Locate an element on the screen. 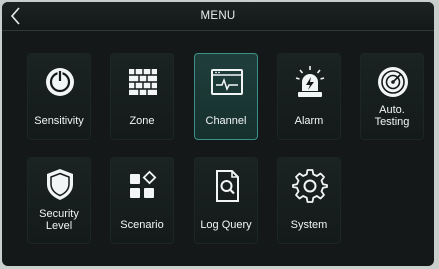 This screenshot has width=439, height=269. tile-label-scenario: Scenario is located at coordinates (142, 225).